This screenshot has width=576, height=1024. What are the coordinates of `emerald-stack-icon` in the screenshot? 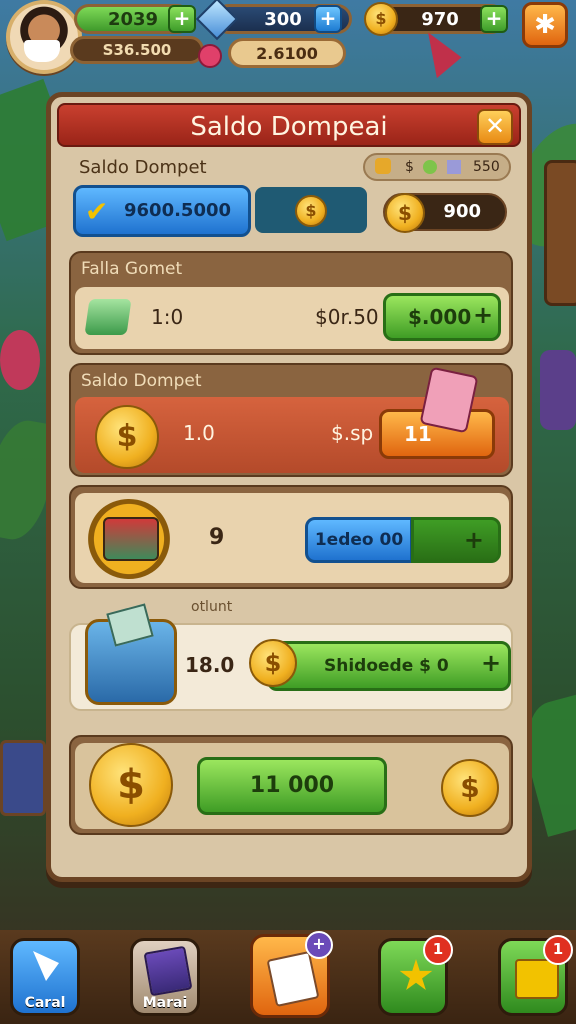 It's located at (108, 317).